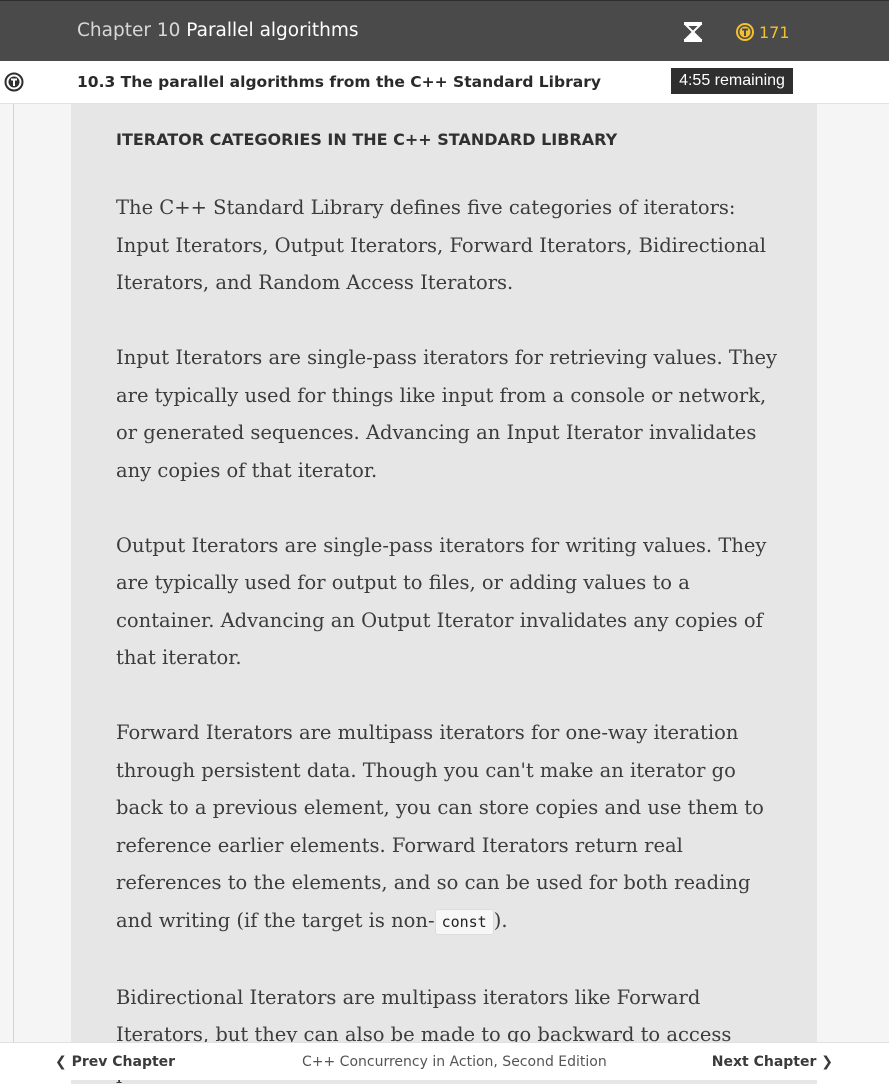 This screenshot has height=1084, width=889. I want to click on chapter-title: Chapter 10 Parallel algorithms, so click(218, 31).